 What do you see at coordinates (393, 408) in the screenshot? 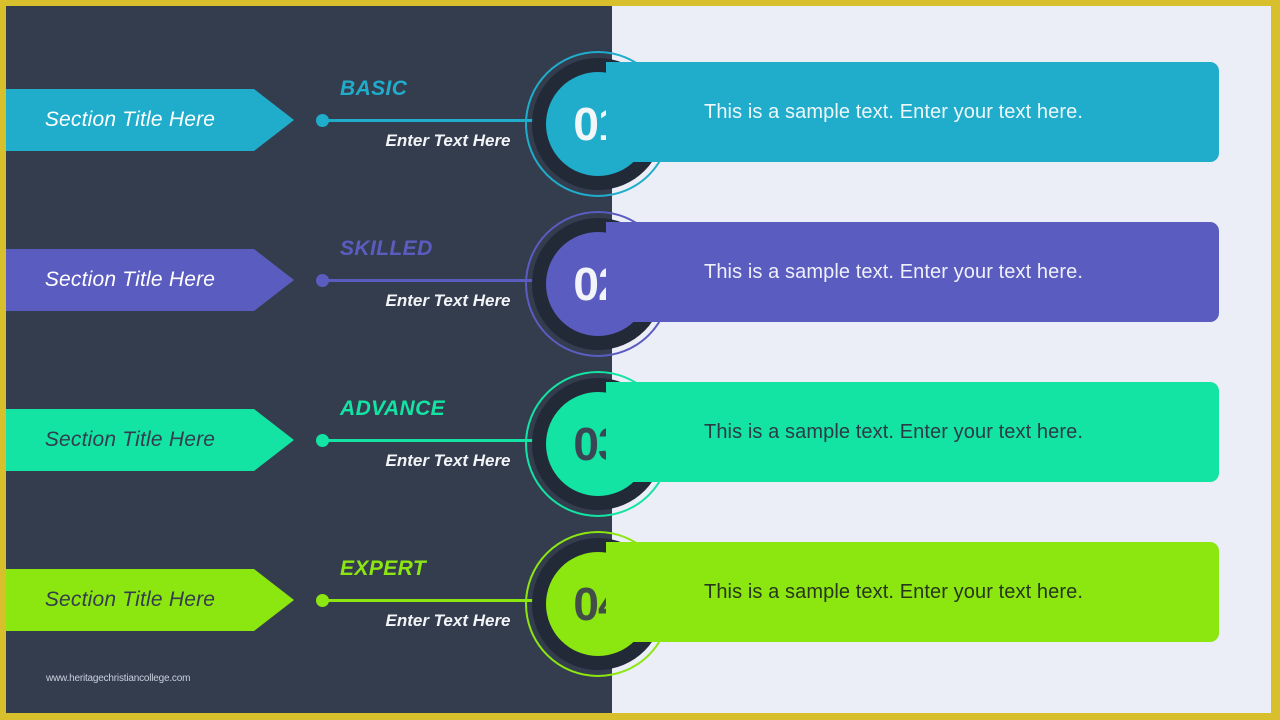
I see `stage-title: ADVANCE` at bounding box center [393, 408].